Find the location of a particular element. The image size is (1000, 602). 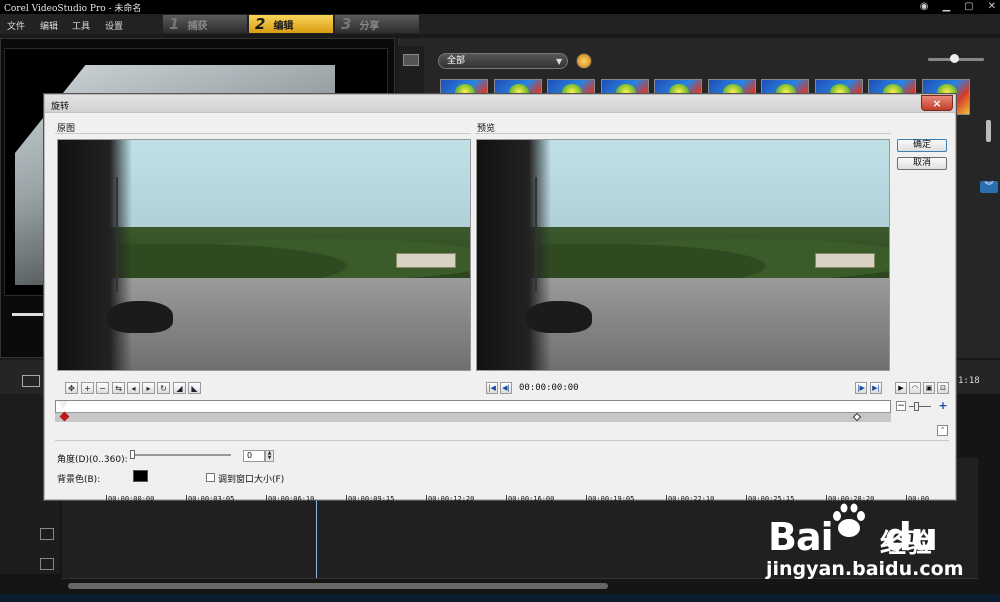

preview-divider is located at coordinates (683, 133).